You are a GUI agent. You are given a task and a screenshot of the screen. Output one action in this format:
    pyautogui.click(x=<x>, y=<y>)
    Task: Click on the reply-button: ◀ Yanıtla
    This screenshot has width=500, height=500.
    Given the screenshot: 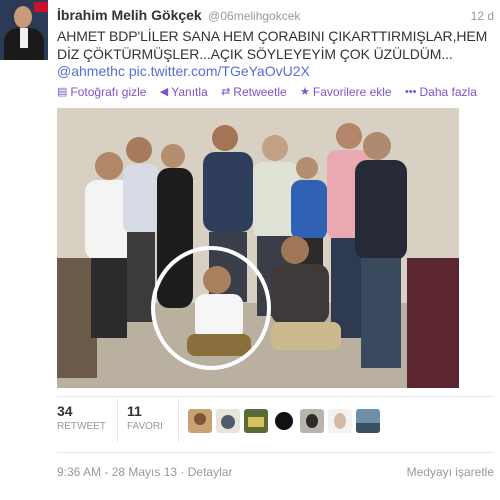 What is the action you would take?
    pyautogui.click(x=184, y=92)
    